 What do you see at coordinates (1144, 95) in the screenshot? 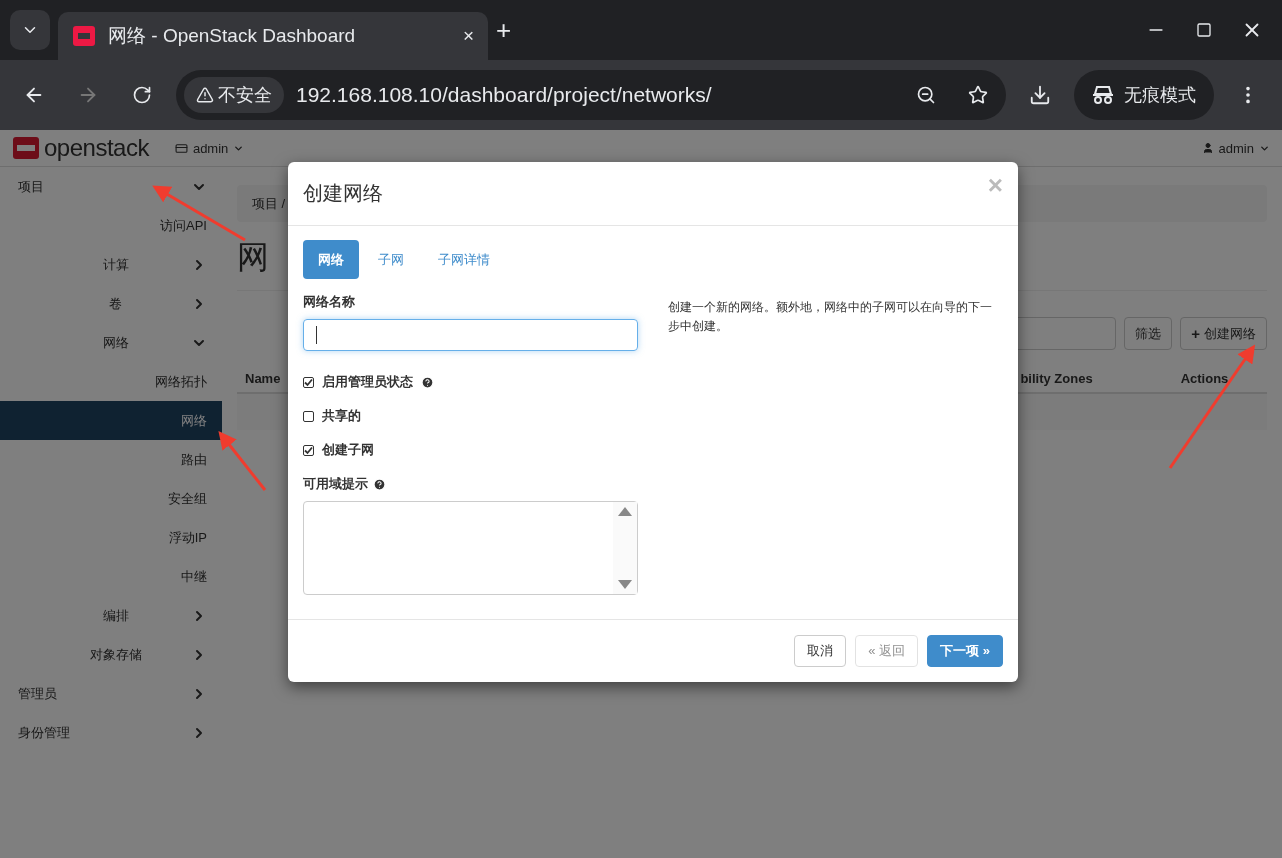
I see `incognito-button: 无痕模式` at bounding box center [1144, 95].